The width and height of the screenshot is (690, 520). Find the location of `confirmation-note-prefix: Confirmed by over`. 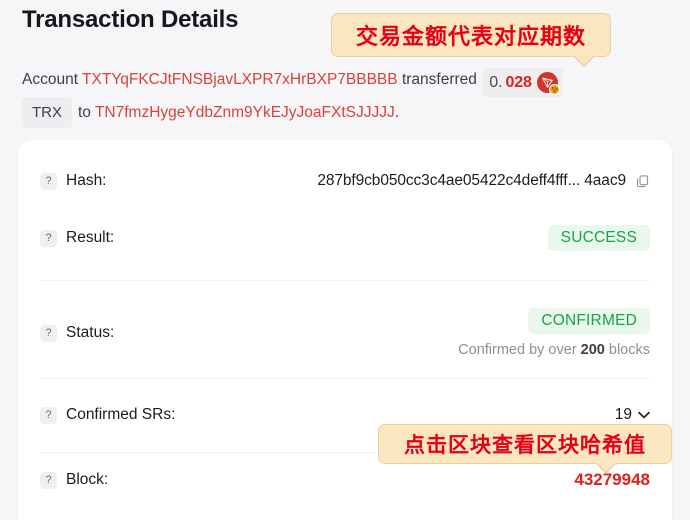

confirmation-note-prefix: Confirmed by over is located at coordinates (519, 350).